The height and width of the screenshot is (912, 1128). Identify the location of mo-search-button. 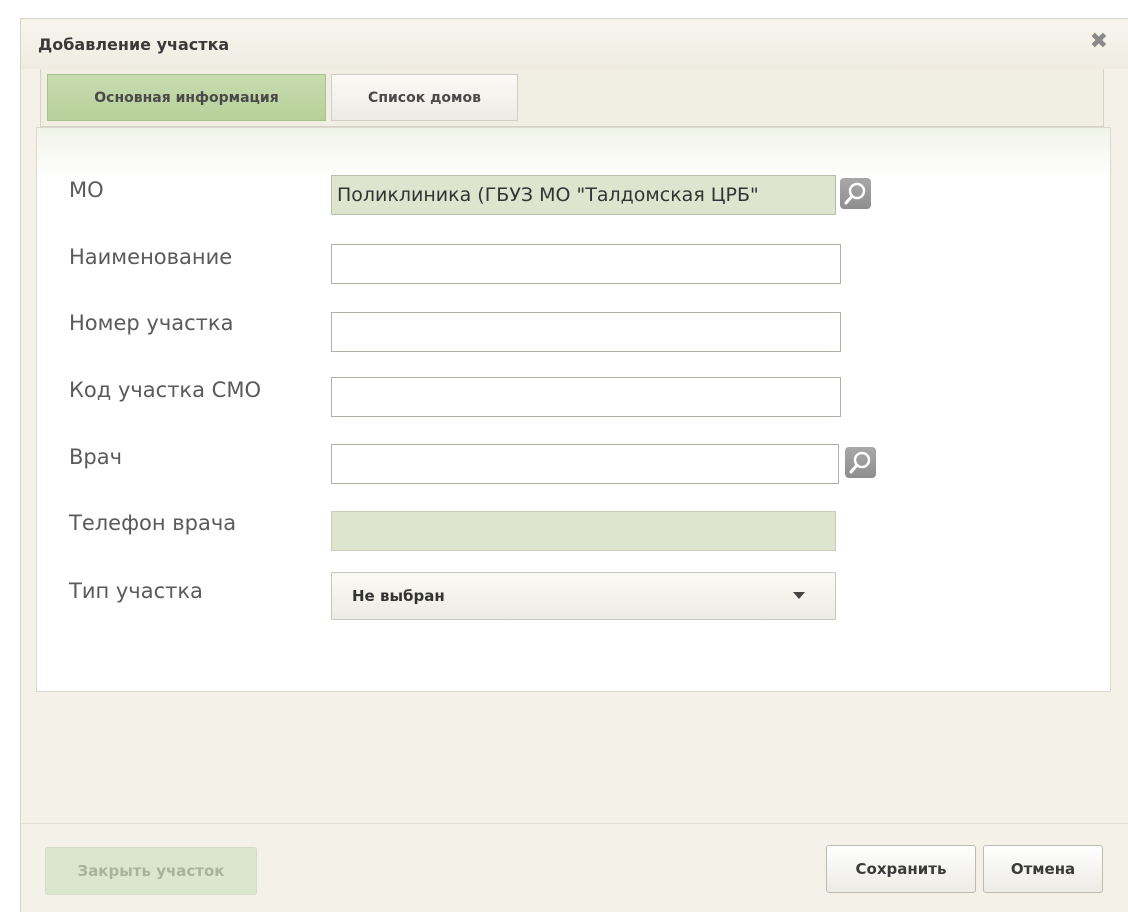
(855, 193).